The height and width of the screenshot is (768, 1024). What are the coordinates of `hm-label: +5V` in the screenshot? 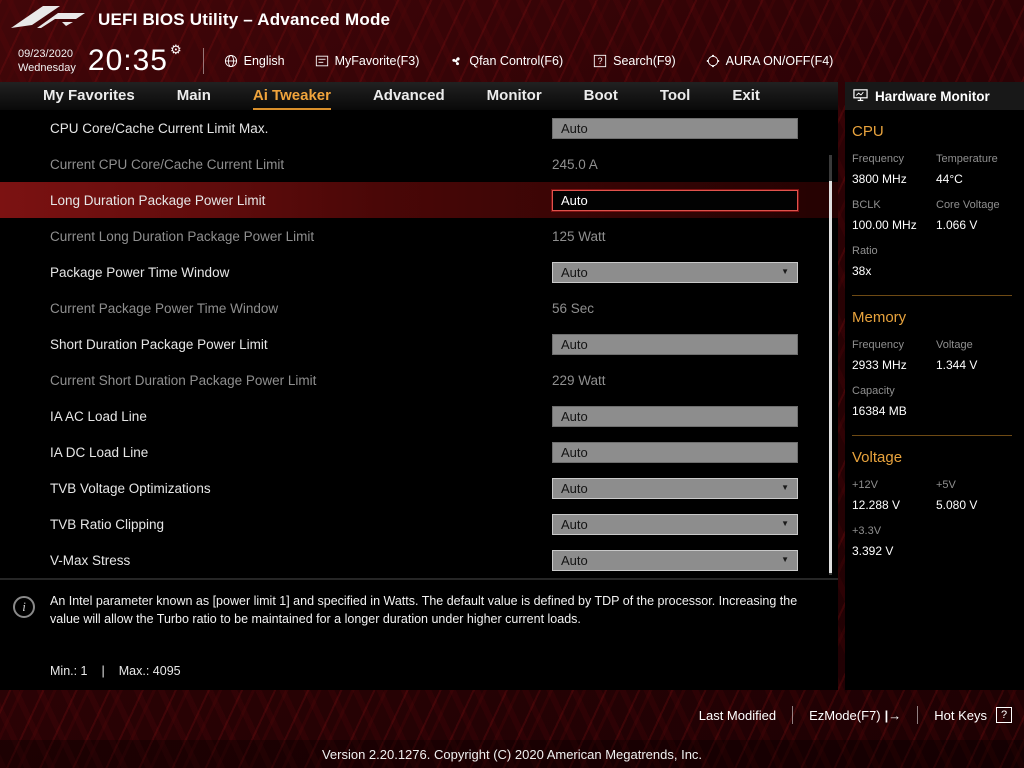 It's located at (946, 485).